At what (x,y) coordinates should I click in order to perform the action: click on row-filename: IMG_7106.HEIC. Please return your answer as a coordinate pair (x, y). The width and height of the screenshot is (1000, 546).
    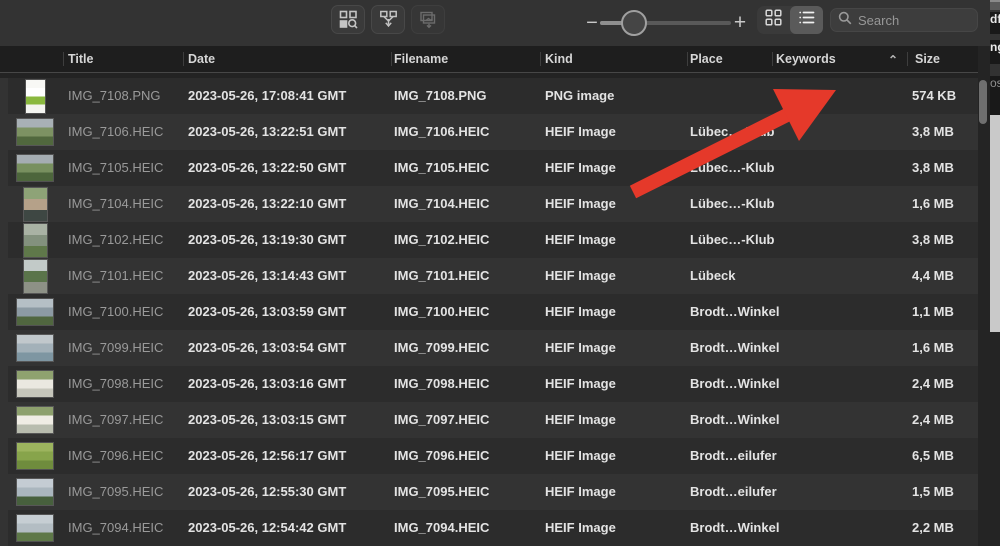
    Looking at the image, I should click on (442, 131).